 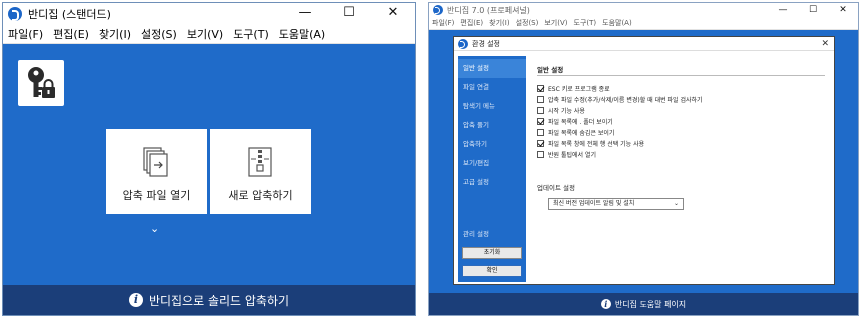 I want to click on footer-banner: i 반디집 도움말 페이지, so click(x=643, y=304).